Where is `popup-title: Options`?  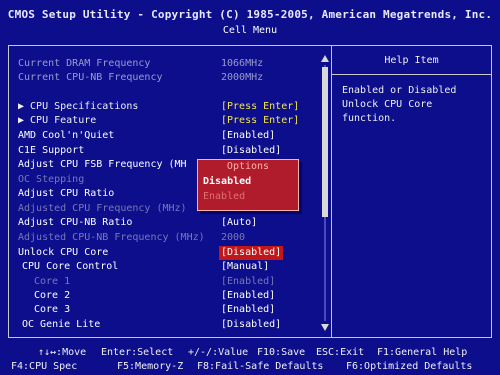 popup-title: Options is located at coordinates (248, 166).